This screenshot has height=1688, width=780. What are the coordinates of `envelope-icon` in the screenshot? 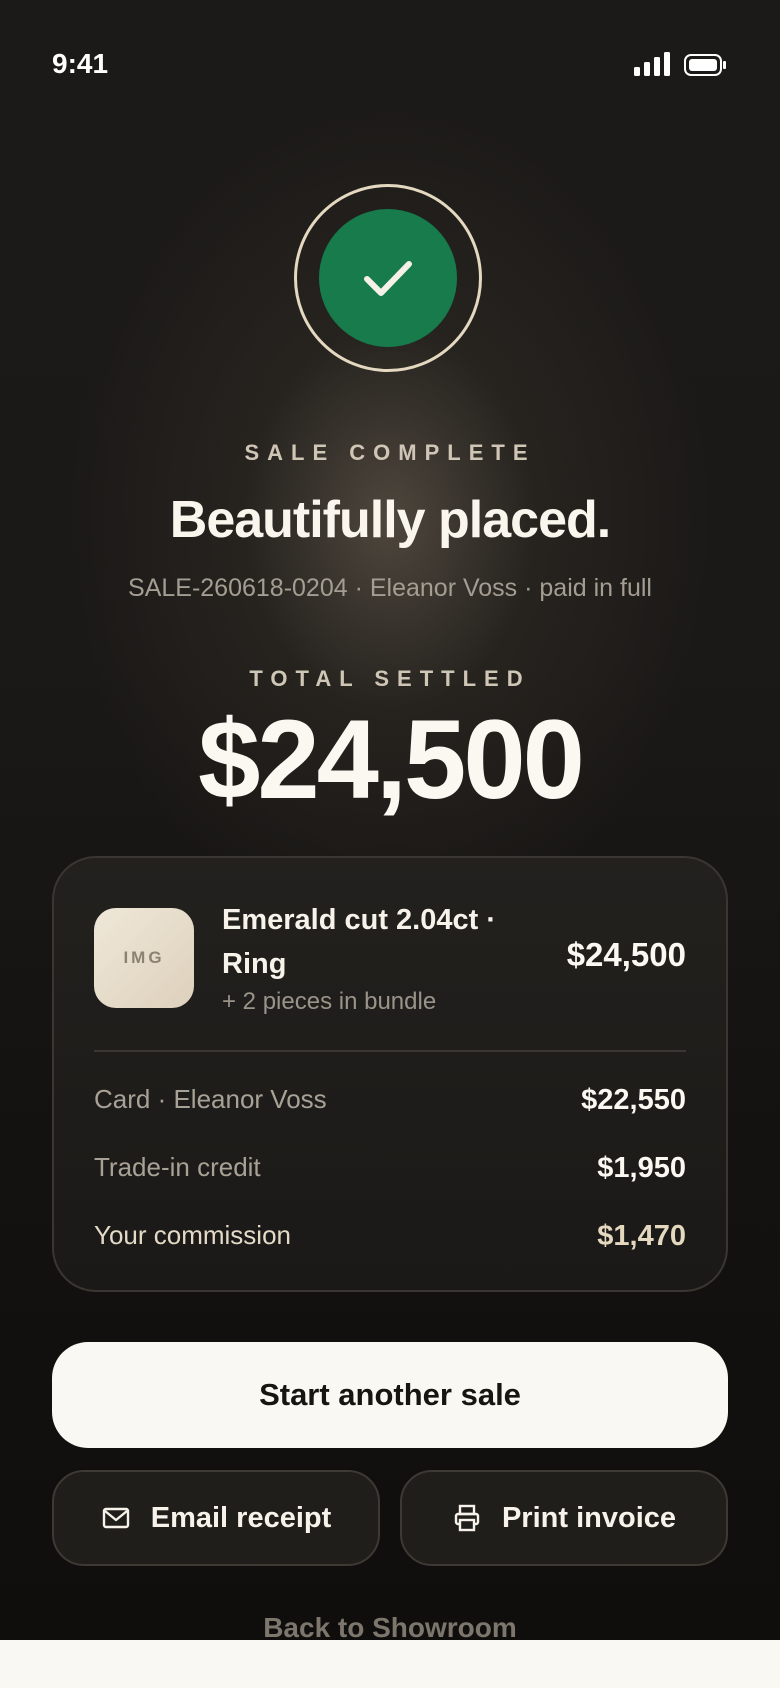 It's located at (115, 1518).